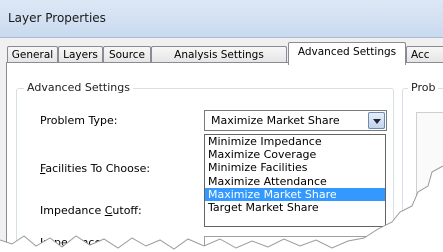 The image size is (443, 252). What do you see at coordinates (295, 141) in the screenshot?
I see `option-minimize-impedance: Minimize Impedance` at bounding box center [295, 141].